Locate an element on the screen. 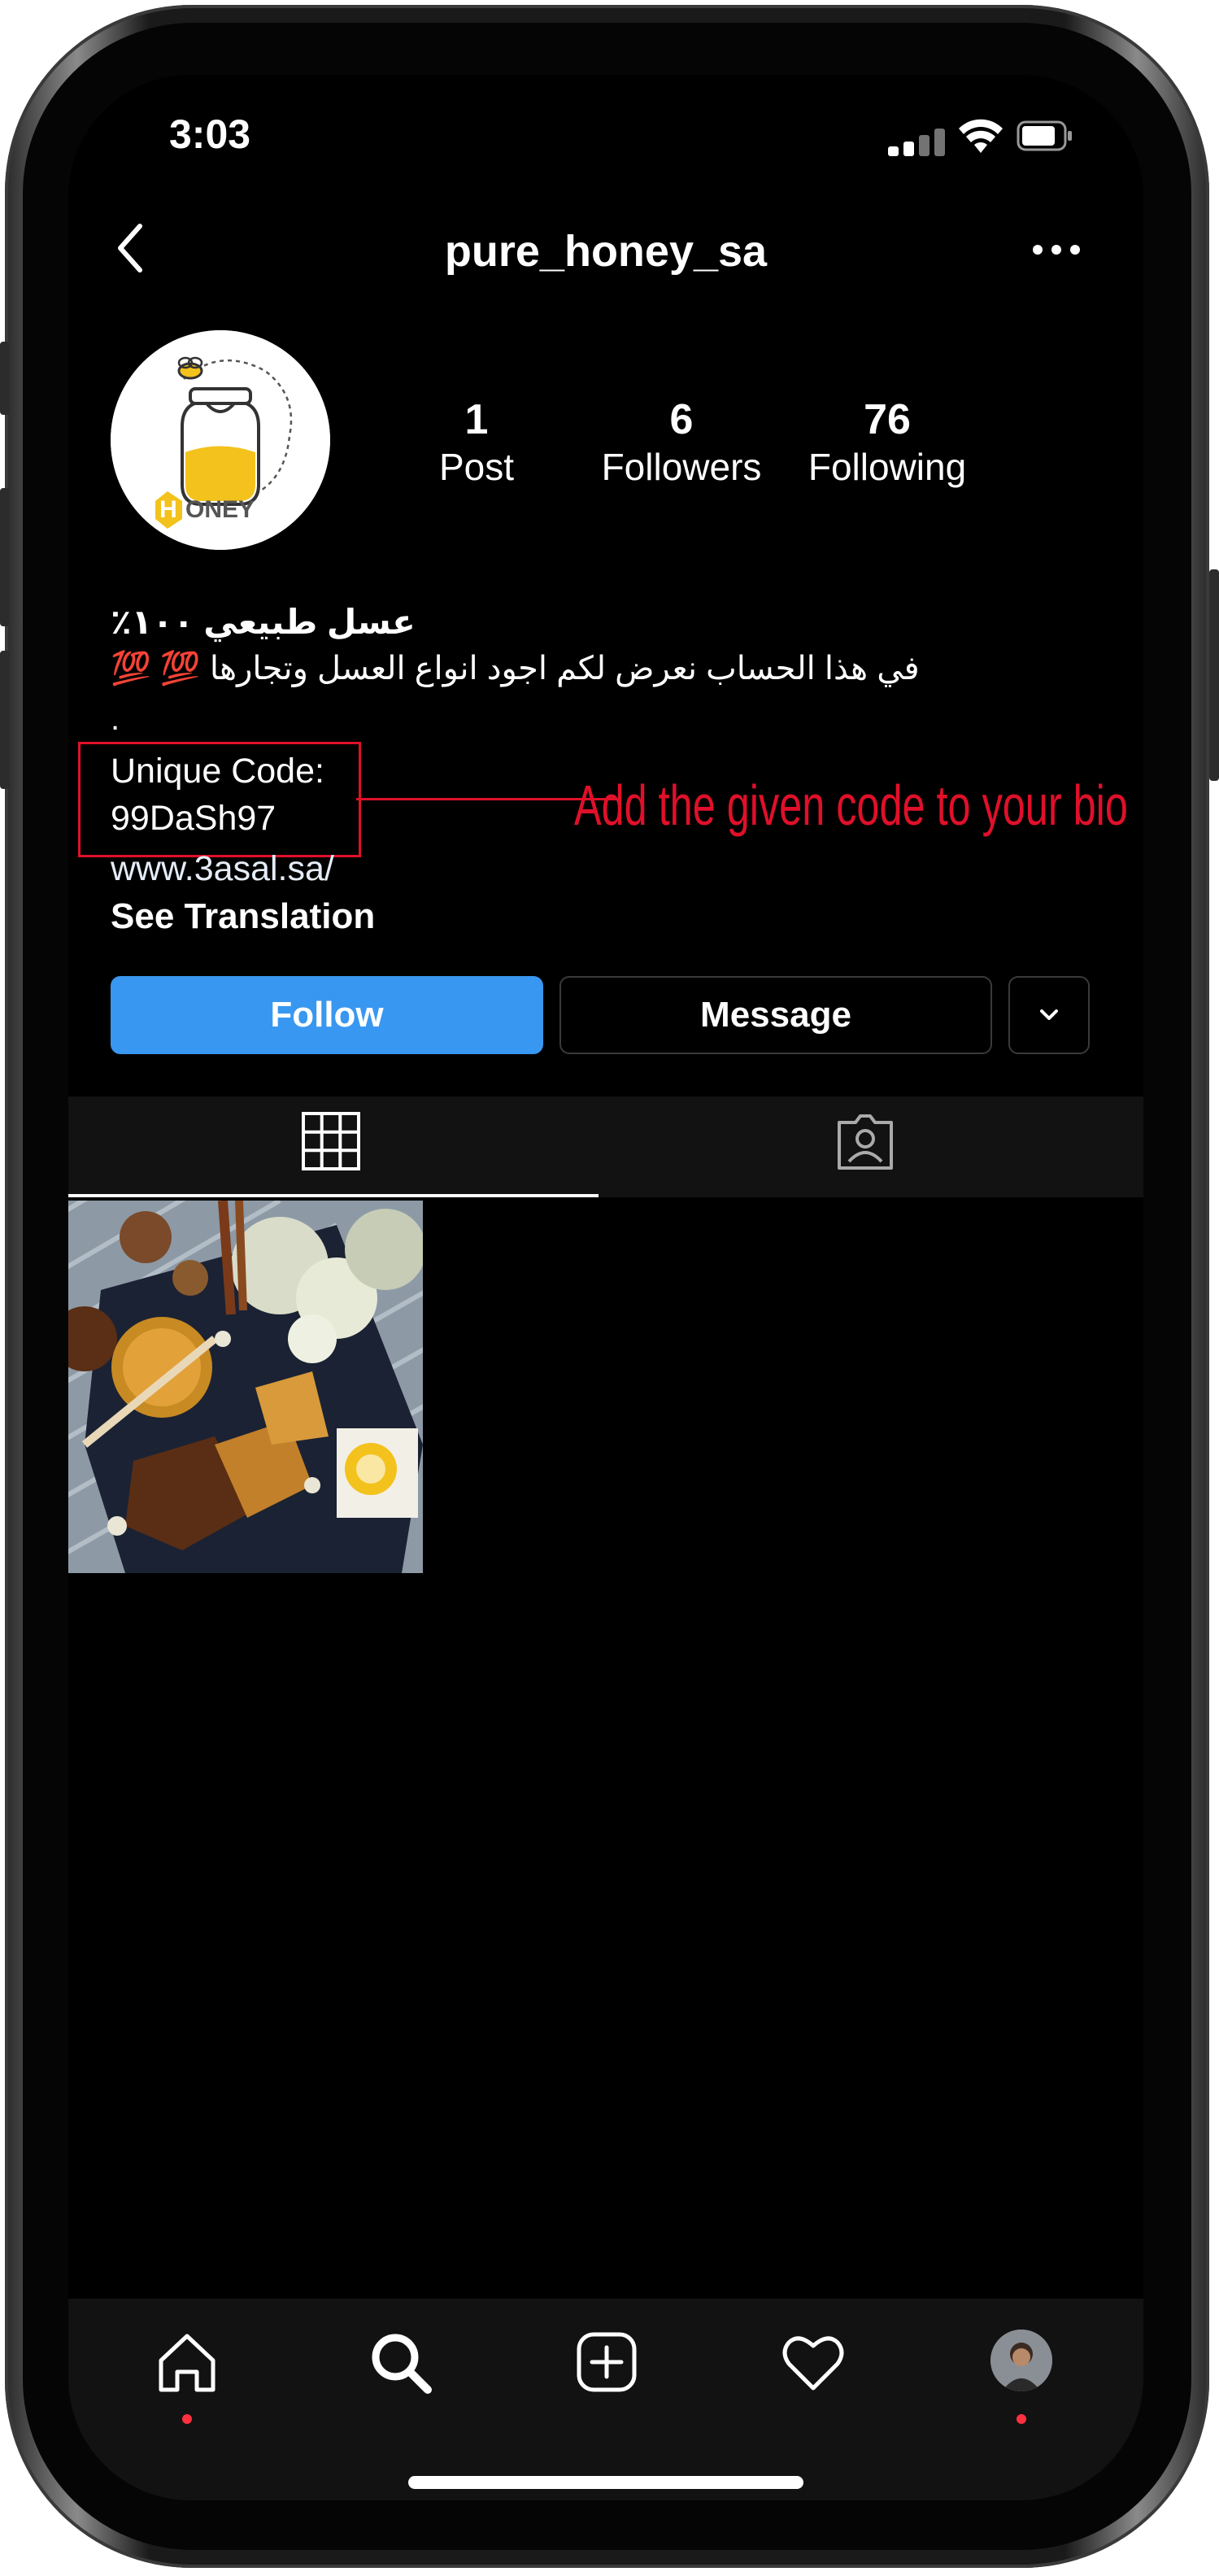 This screenshot has width=1219, height=2576. honey-logo: H ONEY is located at coordinates (221, 440).